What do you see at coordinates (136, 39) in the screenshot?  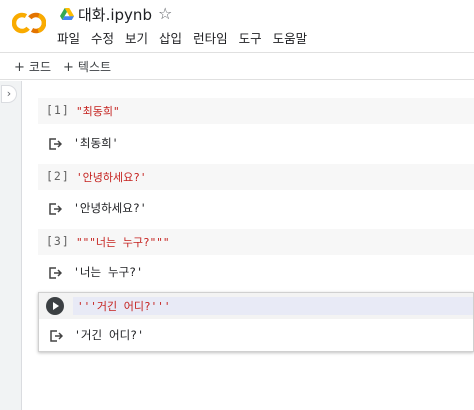 I see `menu-view: 보기` at bounding box center [136, 39].